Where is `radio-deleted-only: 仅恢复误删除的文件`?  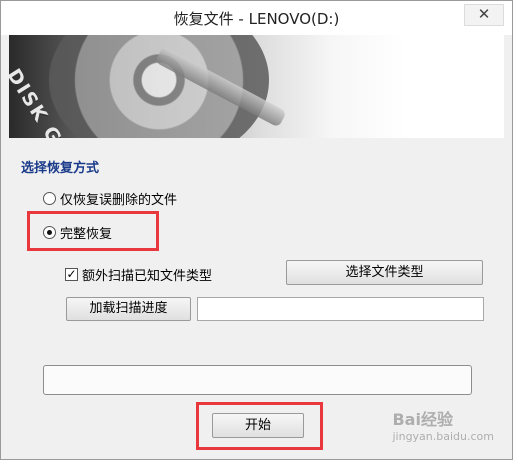 radio-deleted-only: 仅恢复误删除的文件 is located at coordinates (110, 198).